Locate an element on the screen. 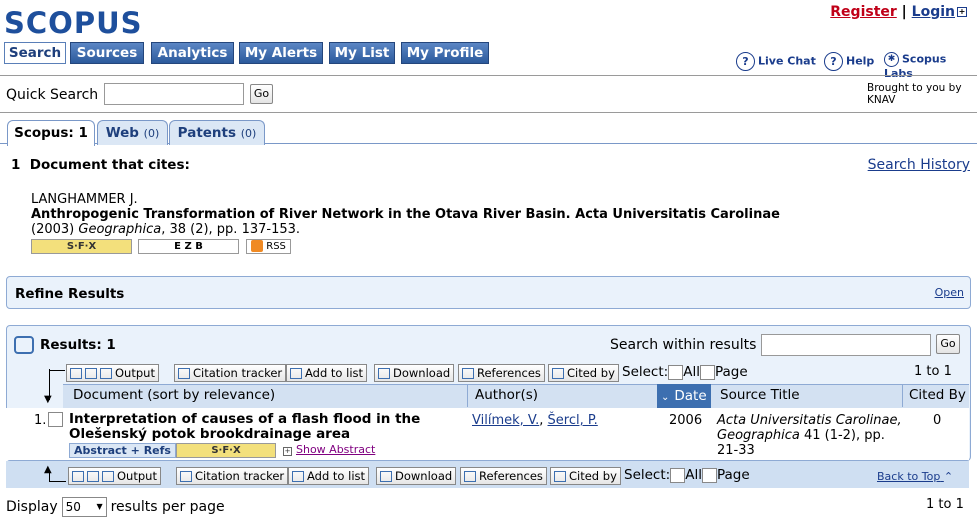  expand-plus-icon: + is located at coordinates (962, 12).